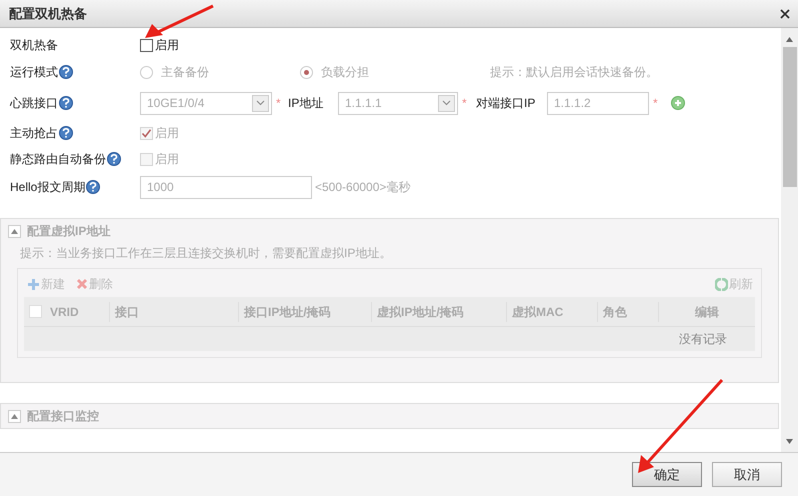 The width and height of the screenshot is (798, 496). I want to click on field-label: 对端接口IP, so click(506, 103).